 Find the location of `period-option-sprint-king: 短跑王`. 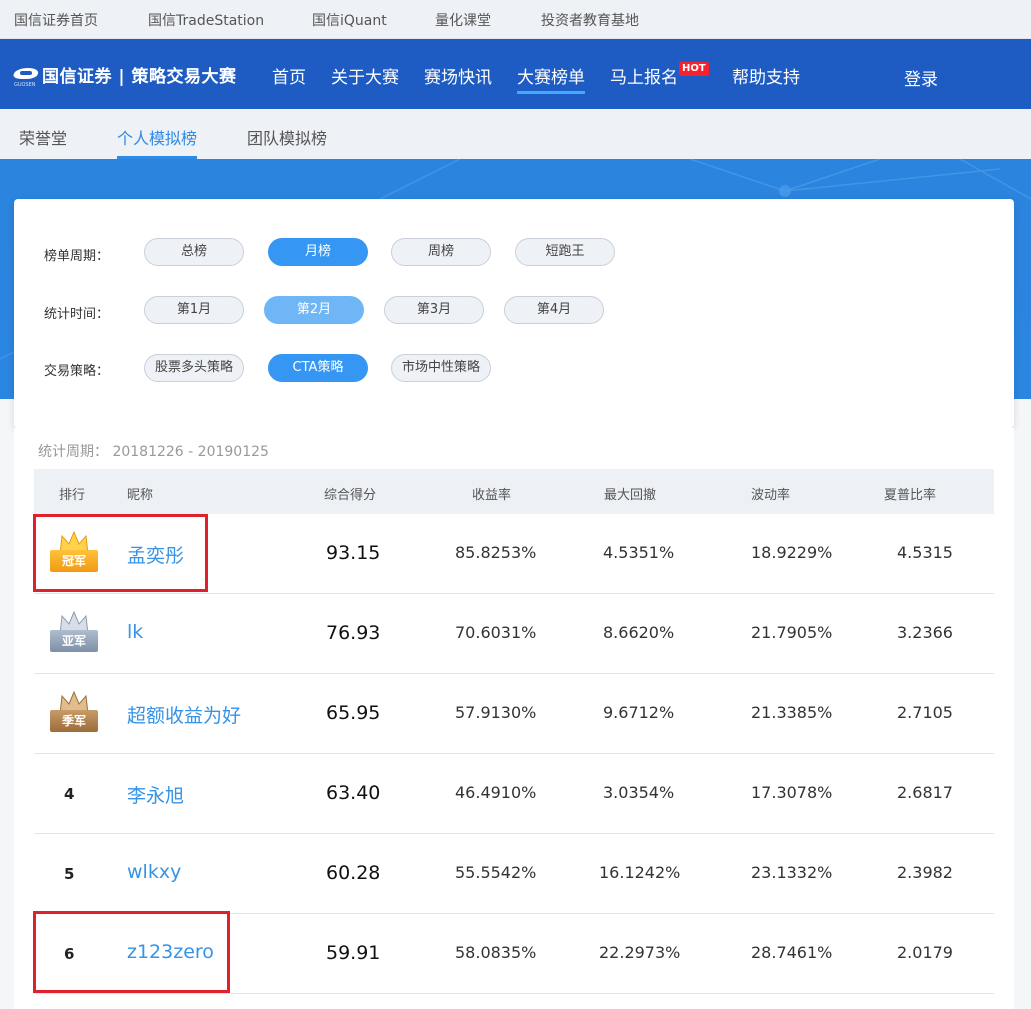

period-option-sprint-king: 短跑王 is located at coordinates (565, 252).